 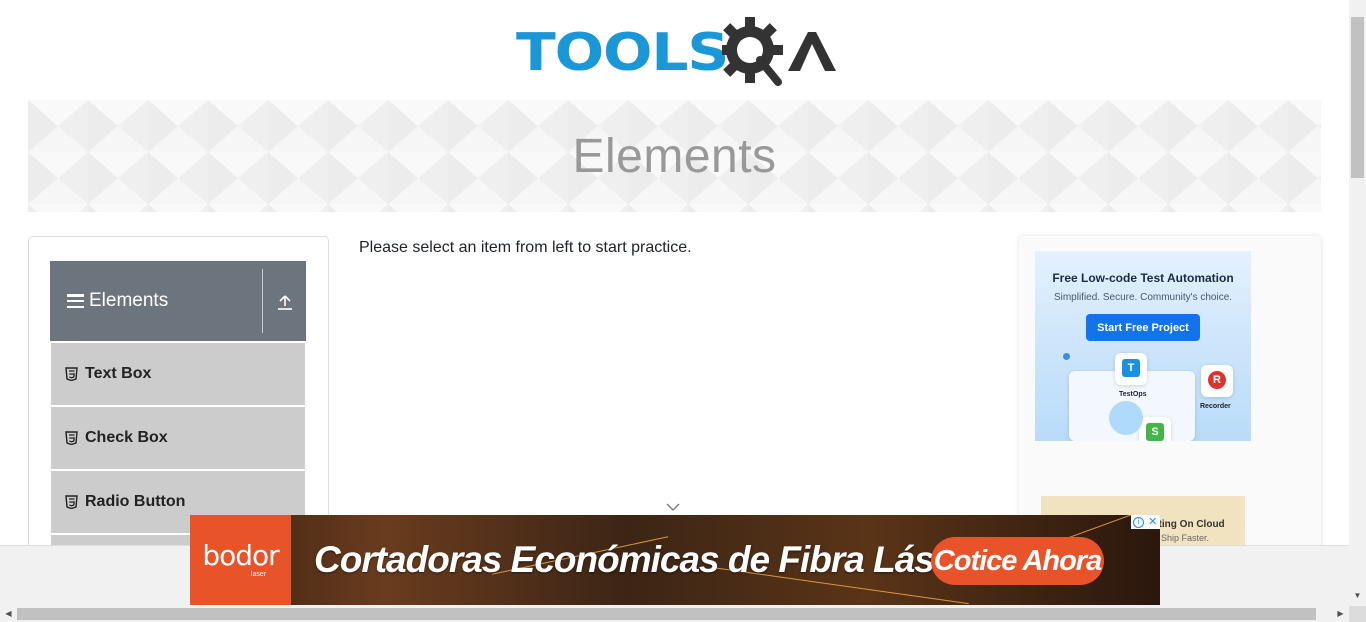 What do you see at coordinates (1152, 522) in the screenshot?
I see `close-icon: ✕` at bounding box center [1152, 522].